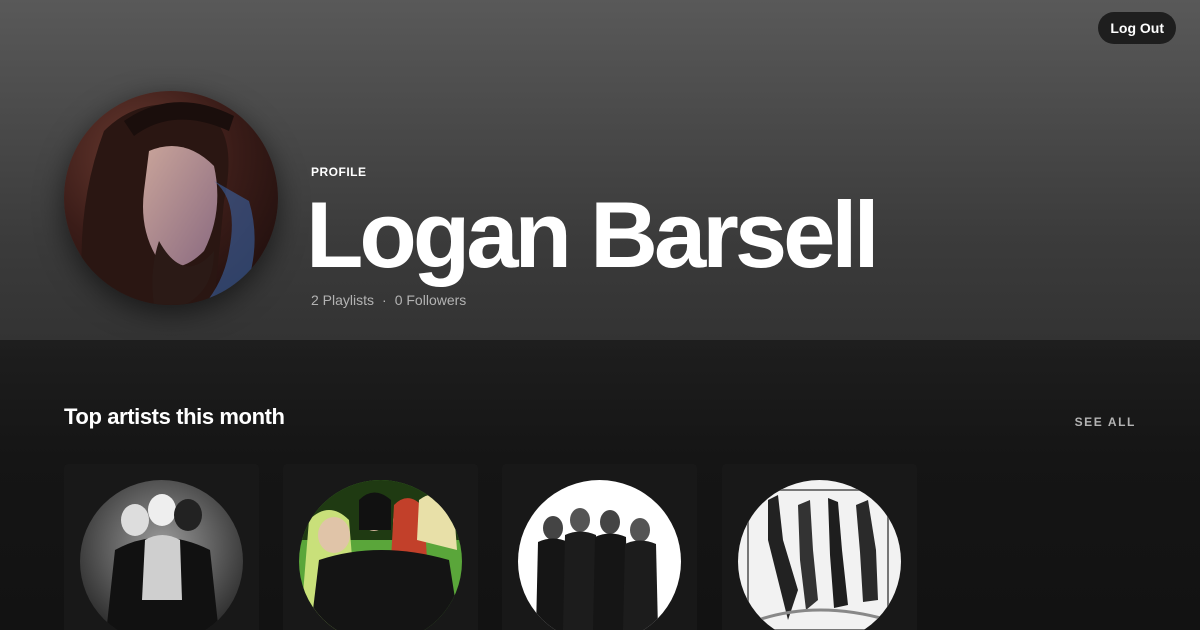 This screenshot has height=630, width=1200. What do you see at coordinates (1137, 28) in the screenshot?
I see `logout-button: Log Out` at bounding box center [1137, 28].